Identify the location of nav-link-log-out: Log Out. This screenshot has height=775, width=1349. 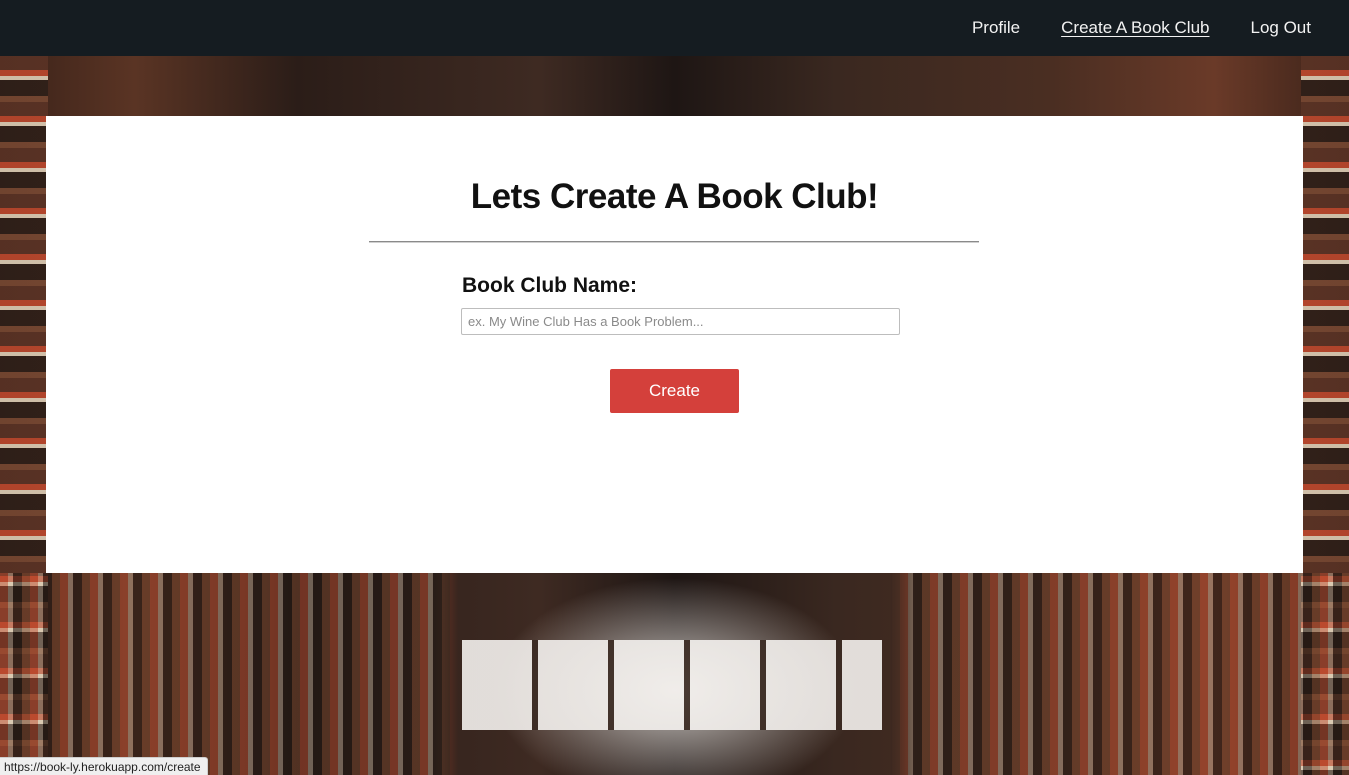
(1281, 28).